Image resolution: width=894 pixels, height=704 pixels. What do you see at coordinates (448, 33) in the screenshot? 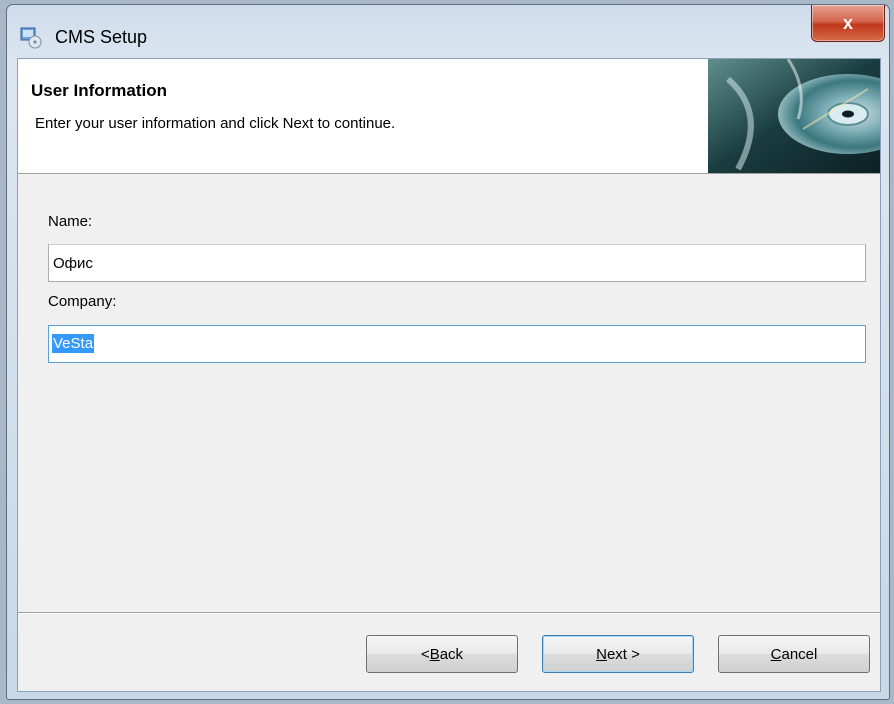
I see `title-bar: CMS Setup x` at bounding box center [448, 33].